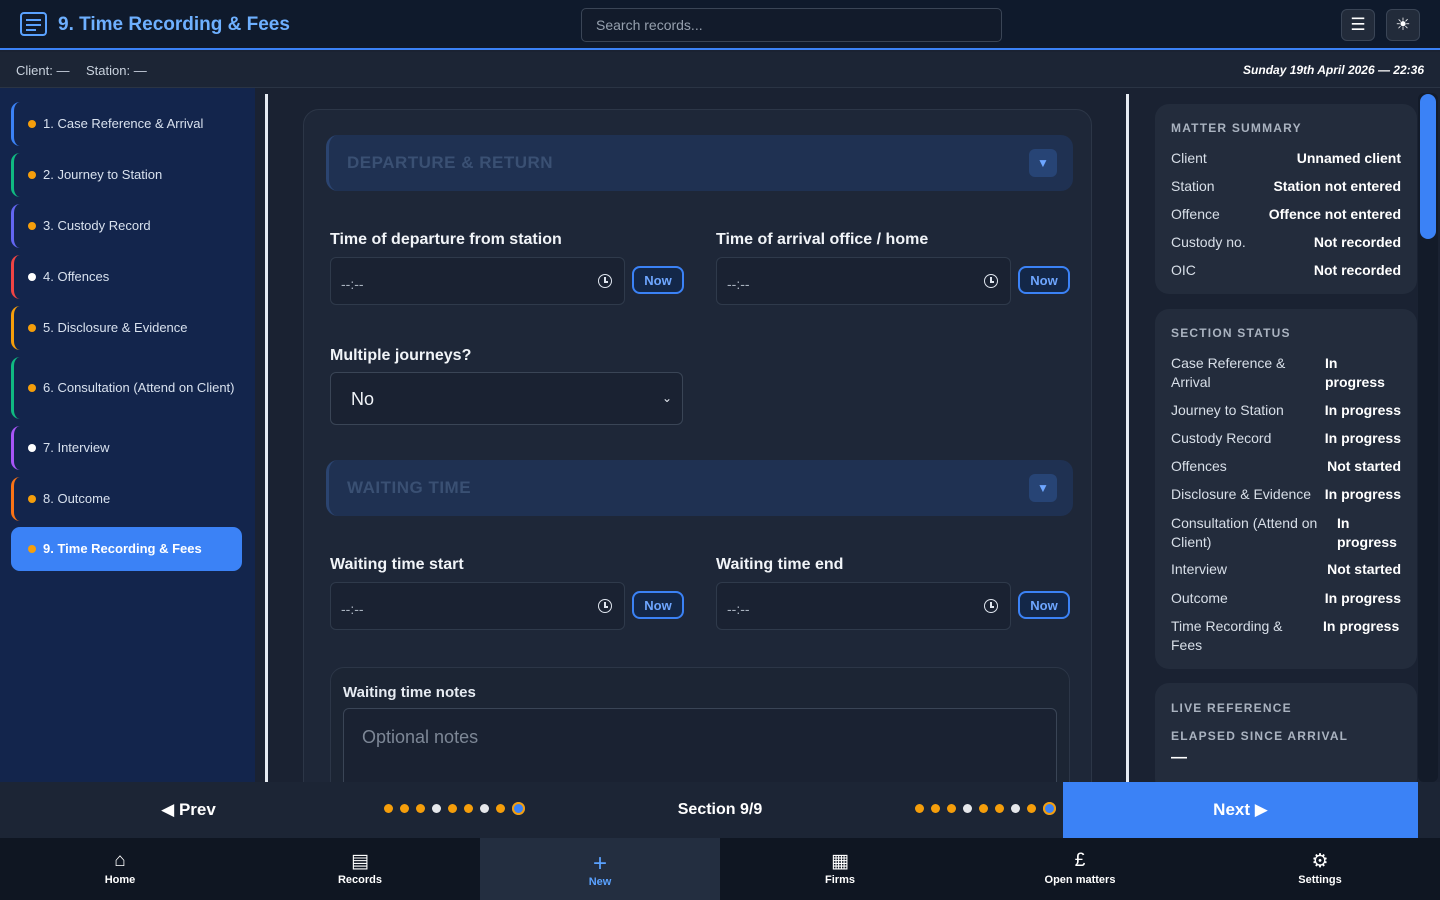  Describe the element at coordinates (1320, 869) in the screenshot. I see `nav-settings: ⚙ Settings` at that location.